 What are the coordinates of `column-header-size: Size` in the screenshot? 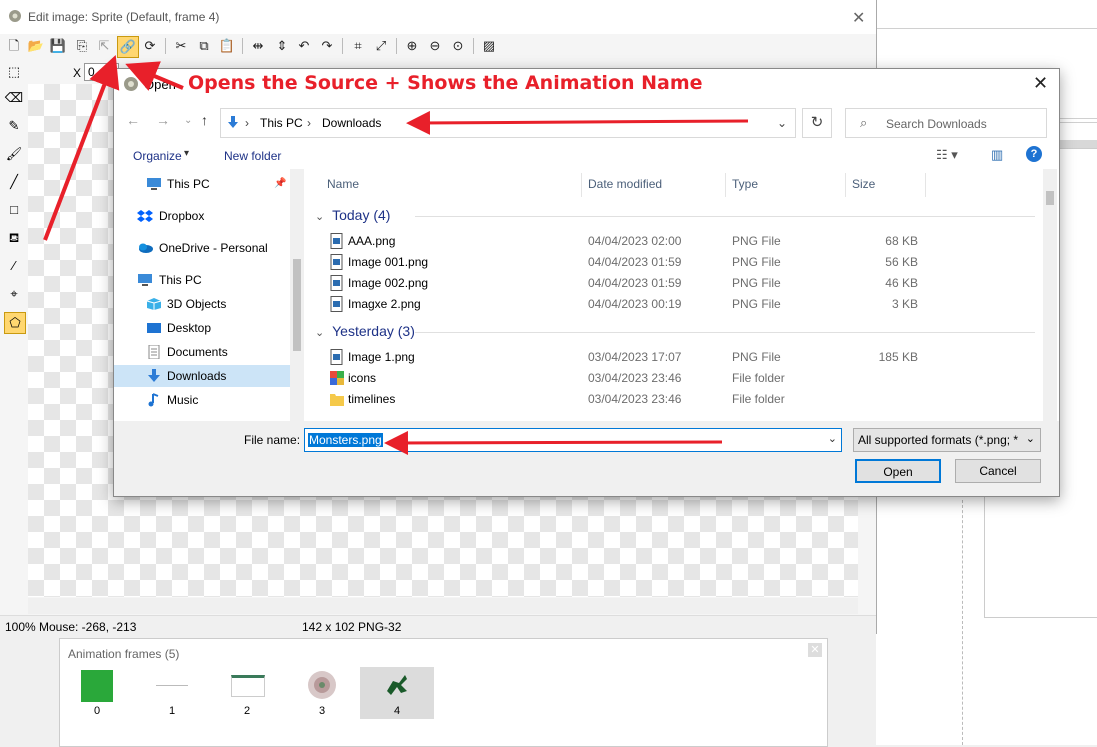 It's located at (863, 184).